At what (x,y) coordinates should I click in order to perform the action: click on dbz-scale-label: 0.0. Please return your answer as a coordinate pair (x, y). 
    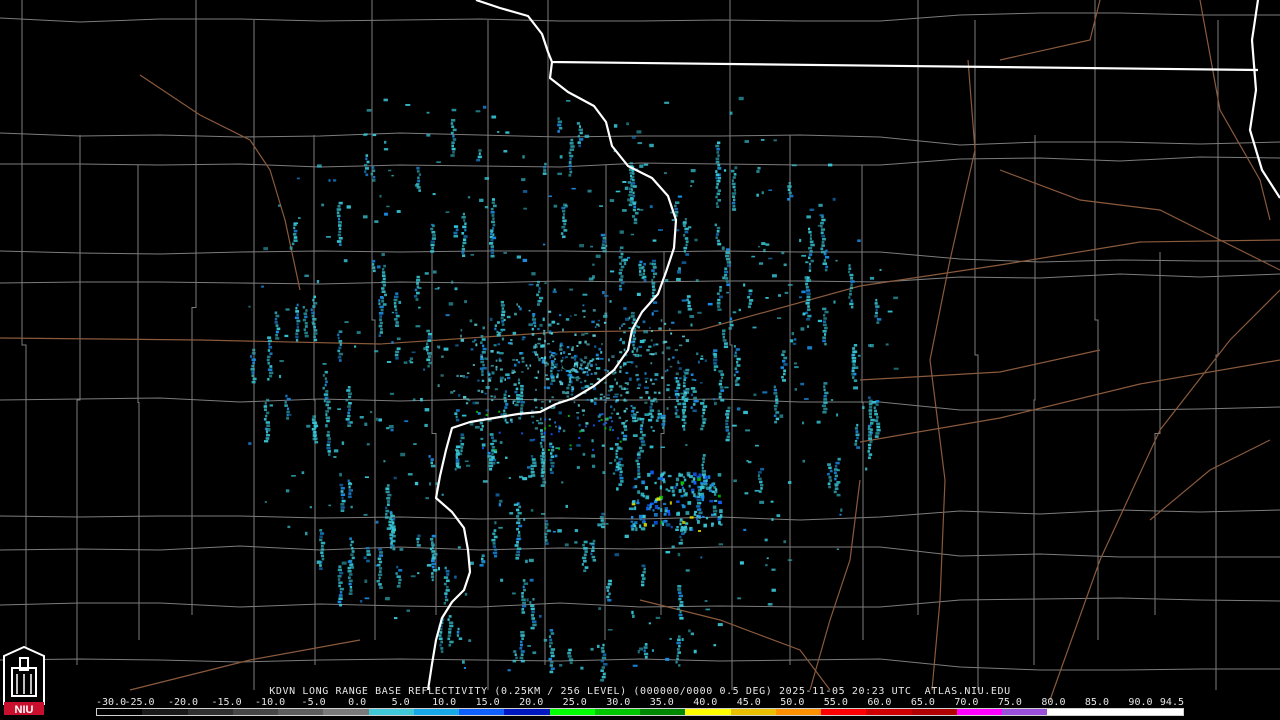
    Looking at the image, I should click on (357, 702).